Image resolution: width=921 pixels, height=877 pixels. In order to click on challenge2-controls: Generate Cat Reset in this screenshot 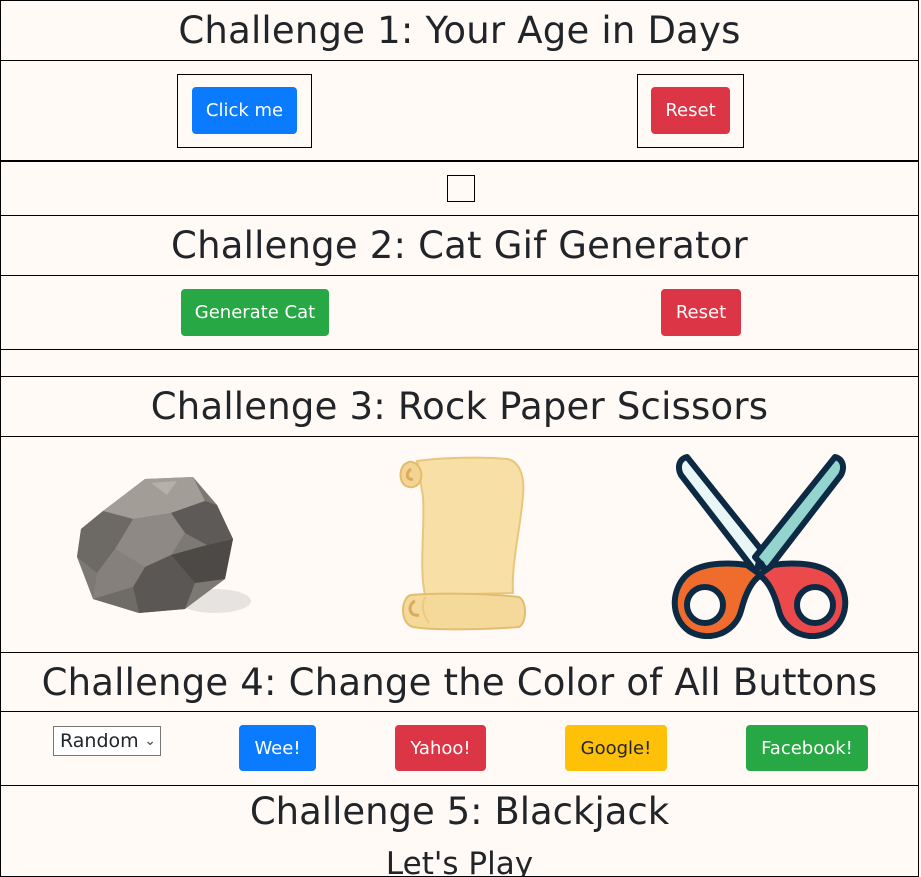, I will do `click(459, 312)`.